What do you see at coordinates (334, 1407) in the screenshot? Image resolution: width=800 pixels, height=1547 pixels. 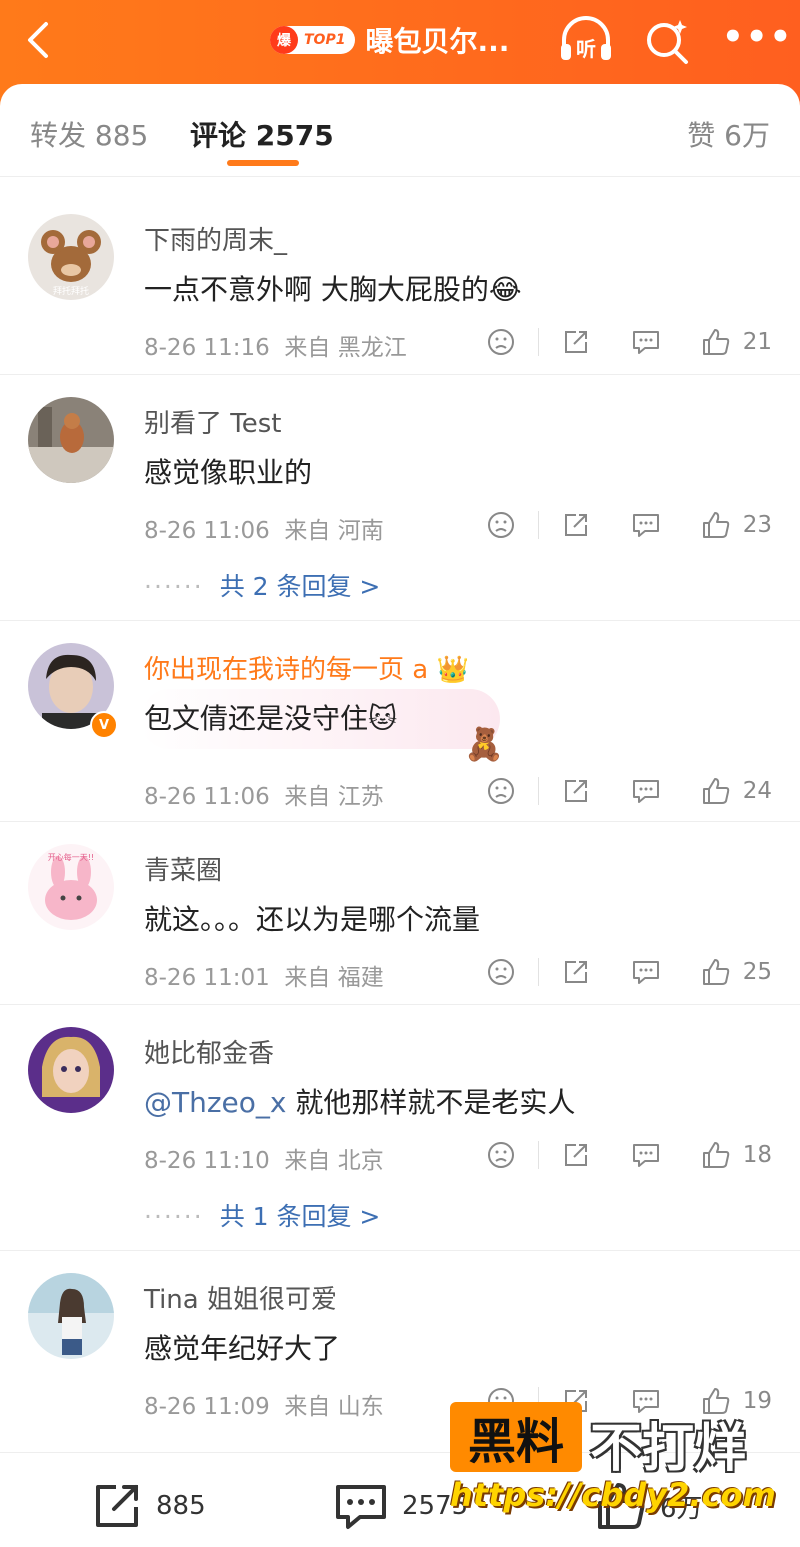 I see `comment-location: 来自 山东` at bounding box center [334, 1407].